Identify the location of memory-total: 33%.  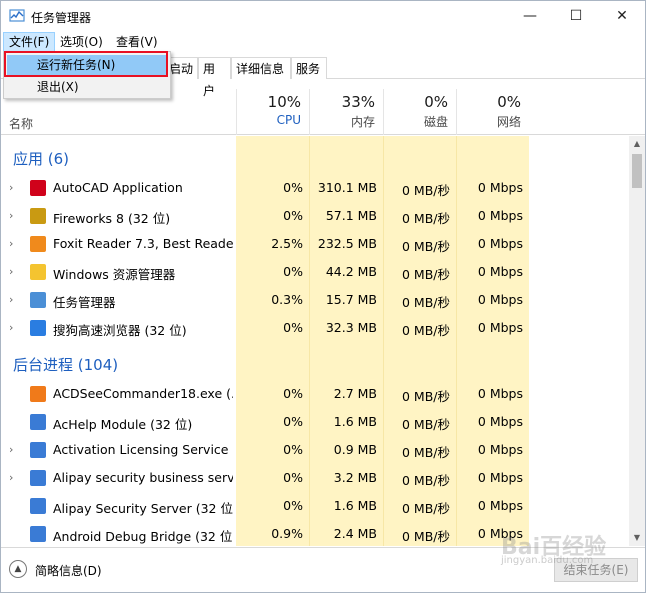
(358, 102).